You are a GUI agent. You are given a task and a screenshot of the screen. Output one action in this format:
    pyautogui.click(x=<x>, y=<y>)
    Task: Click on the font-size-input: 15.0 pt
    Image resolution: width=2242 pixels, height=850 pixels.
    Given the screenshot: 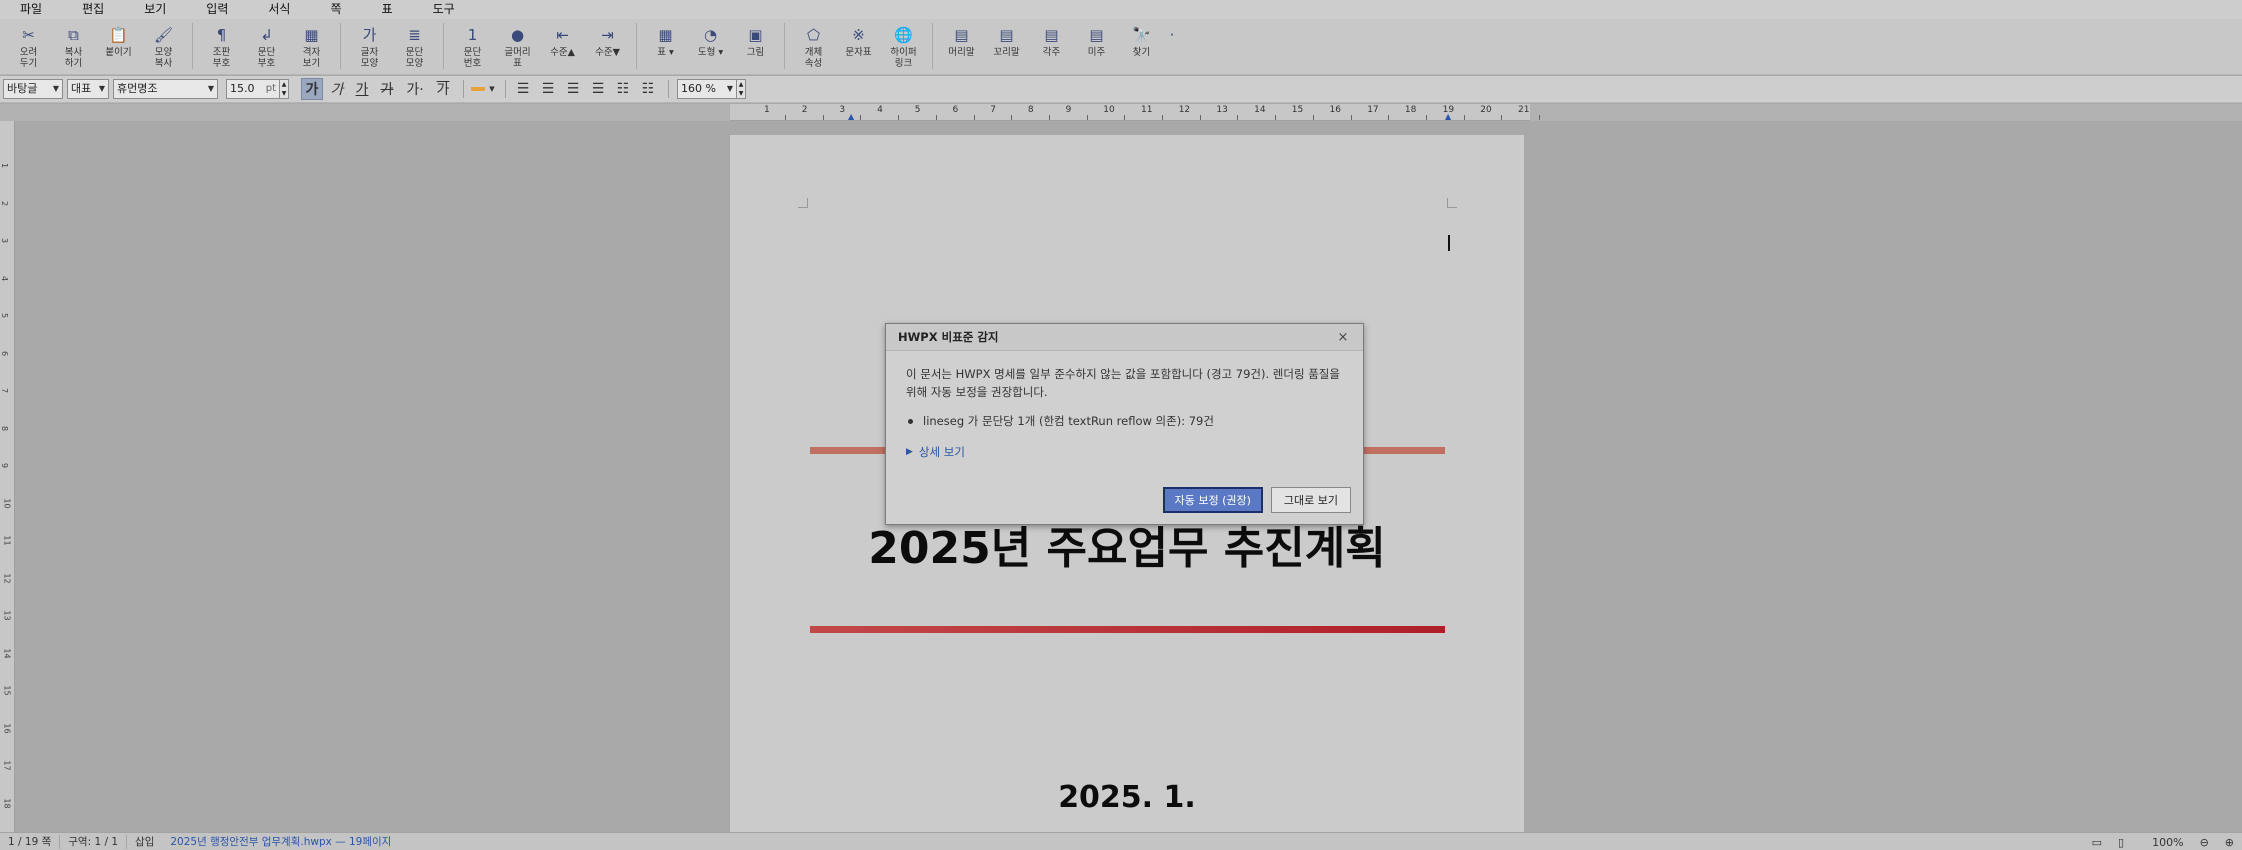 What is the action you would take?
    pyautogui.click(x=253, y=89)
    